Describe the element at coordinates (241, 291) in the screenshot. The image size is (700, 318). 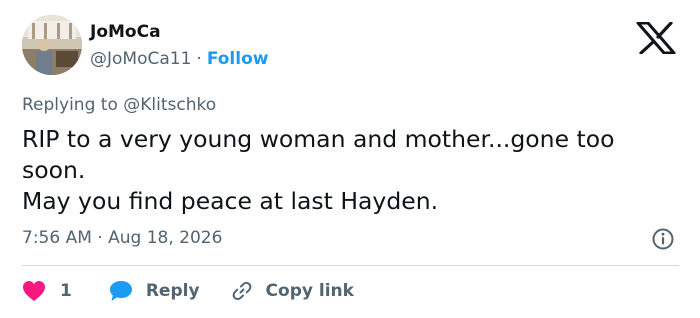
I see `link-icon` at that location.